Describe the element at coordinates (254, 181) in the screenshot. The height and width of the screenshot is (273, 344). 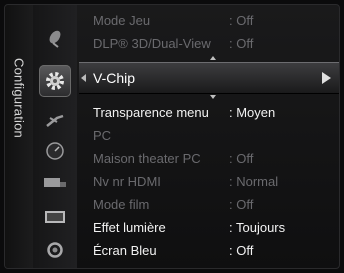
I see `menu-item-value: : Normal` at that location.